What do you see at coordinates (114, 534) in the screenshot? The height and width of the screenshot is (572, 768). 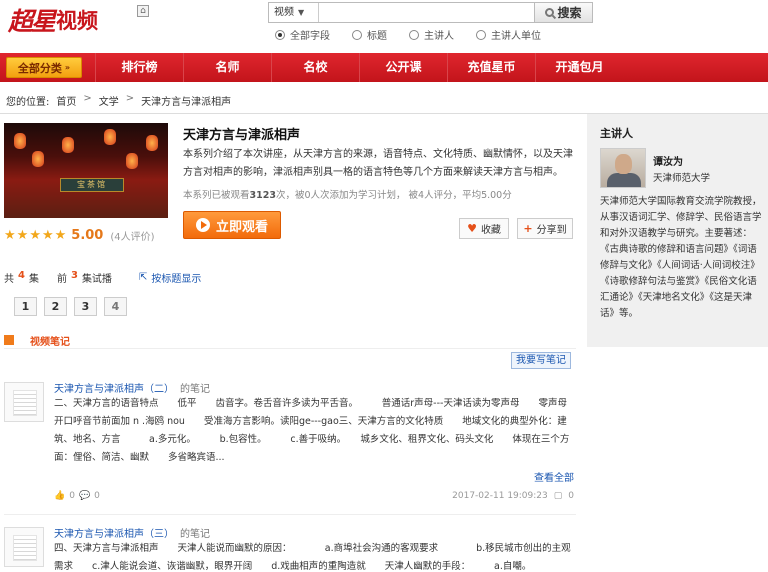 I see `note-title-link: 天津方言与津派相声（三）` at bounding box center [114, 534].